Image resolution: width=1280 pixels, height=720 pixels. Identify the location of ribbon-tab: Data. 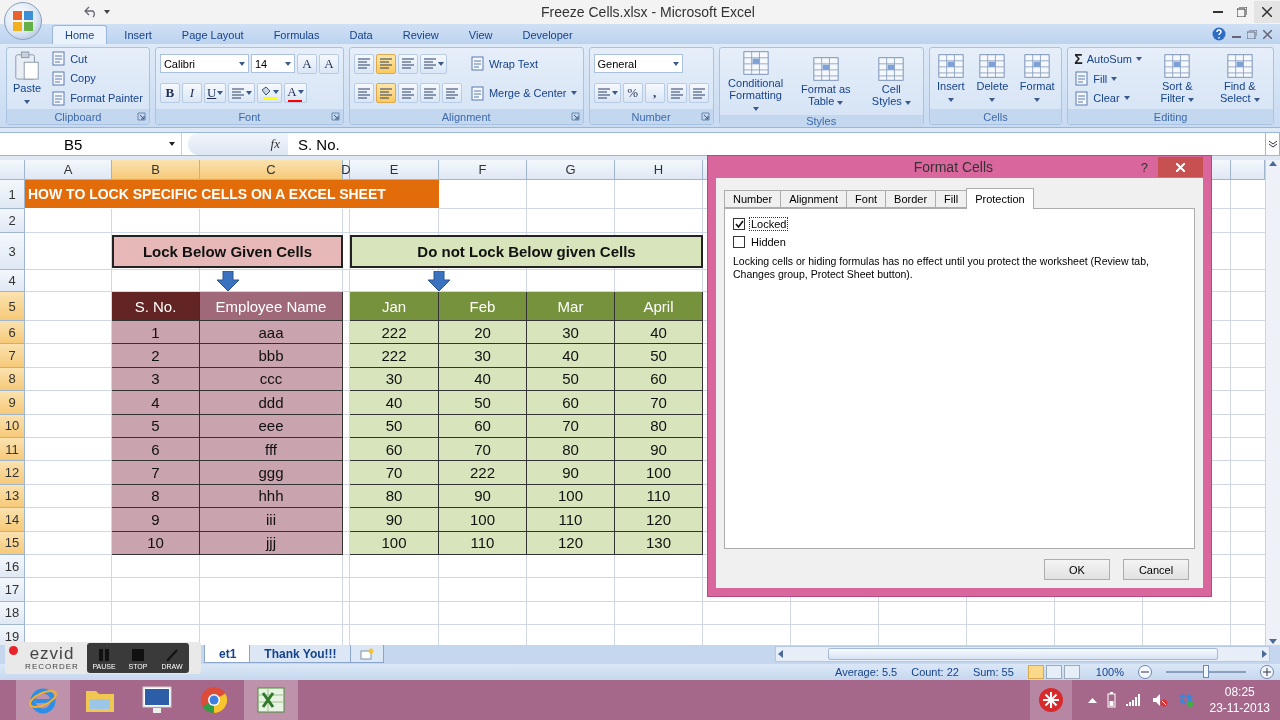
(361, 34).